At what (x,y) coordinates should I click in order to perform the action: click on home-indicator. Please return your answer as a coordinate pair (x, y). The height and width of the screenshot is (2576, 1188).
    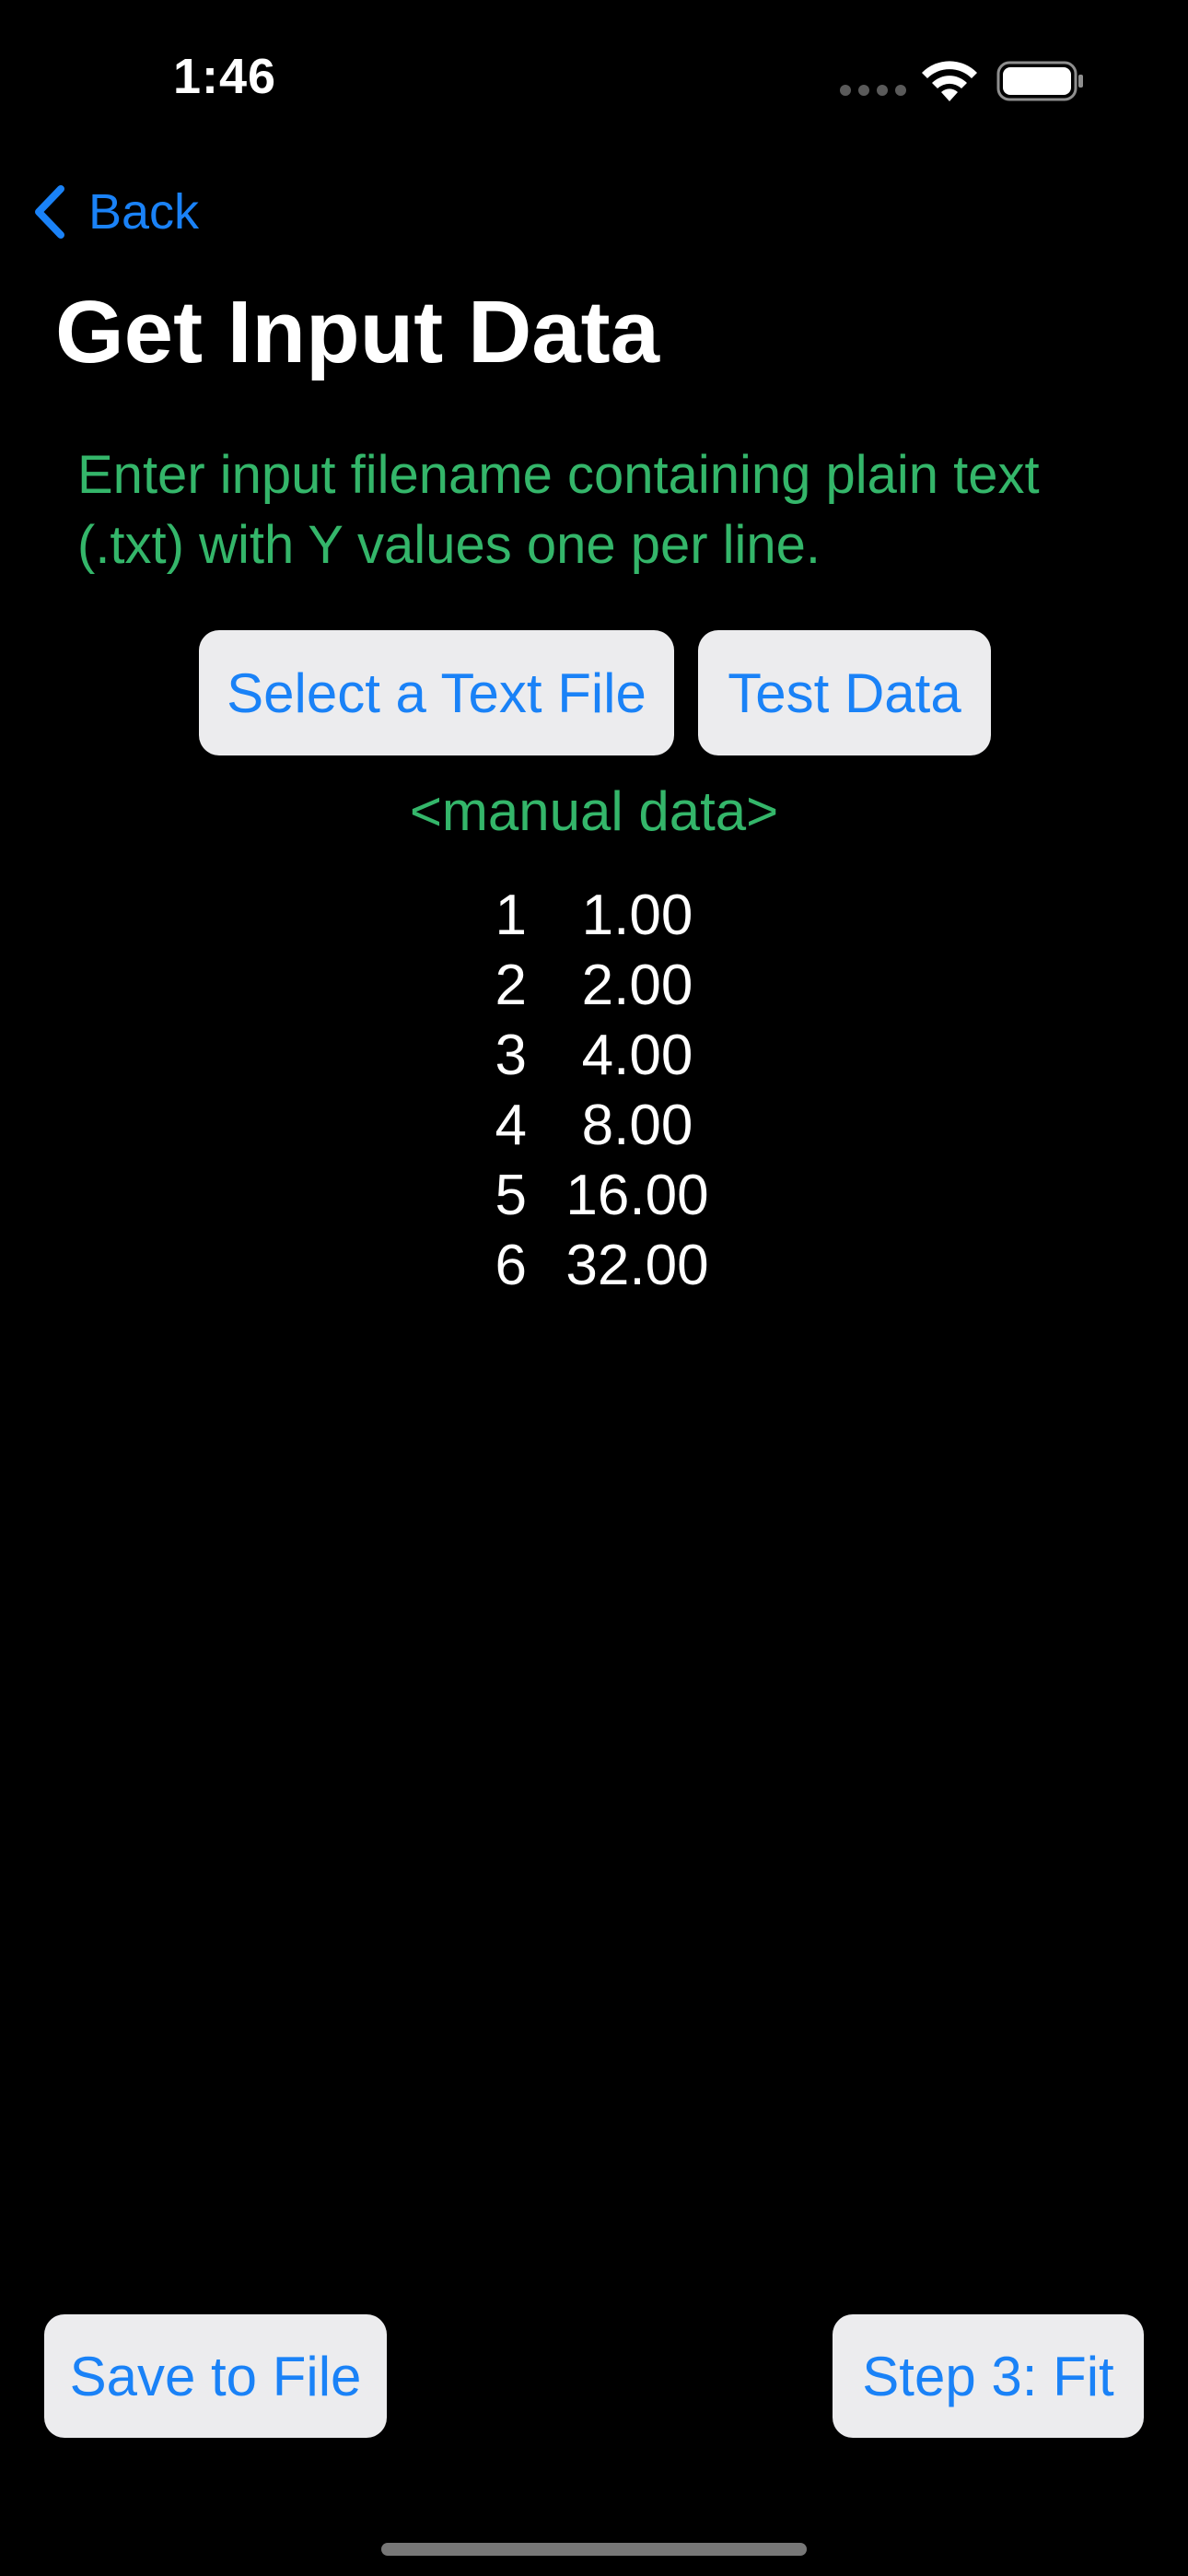
    Looking at the image, I should click on (594, 2549).